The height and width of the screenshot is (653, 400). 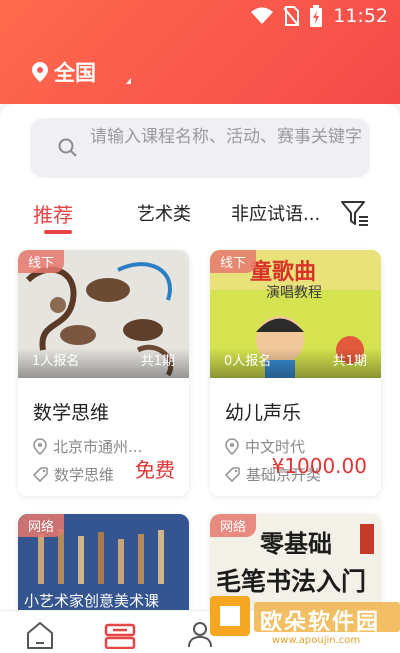 I want to click on watermark-text: 欧朵软件园, so click(x=320, y=622).